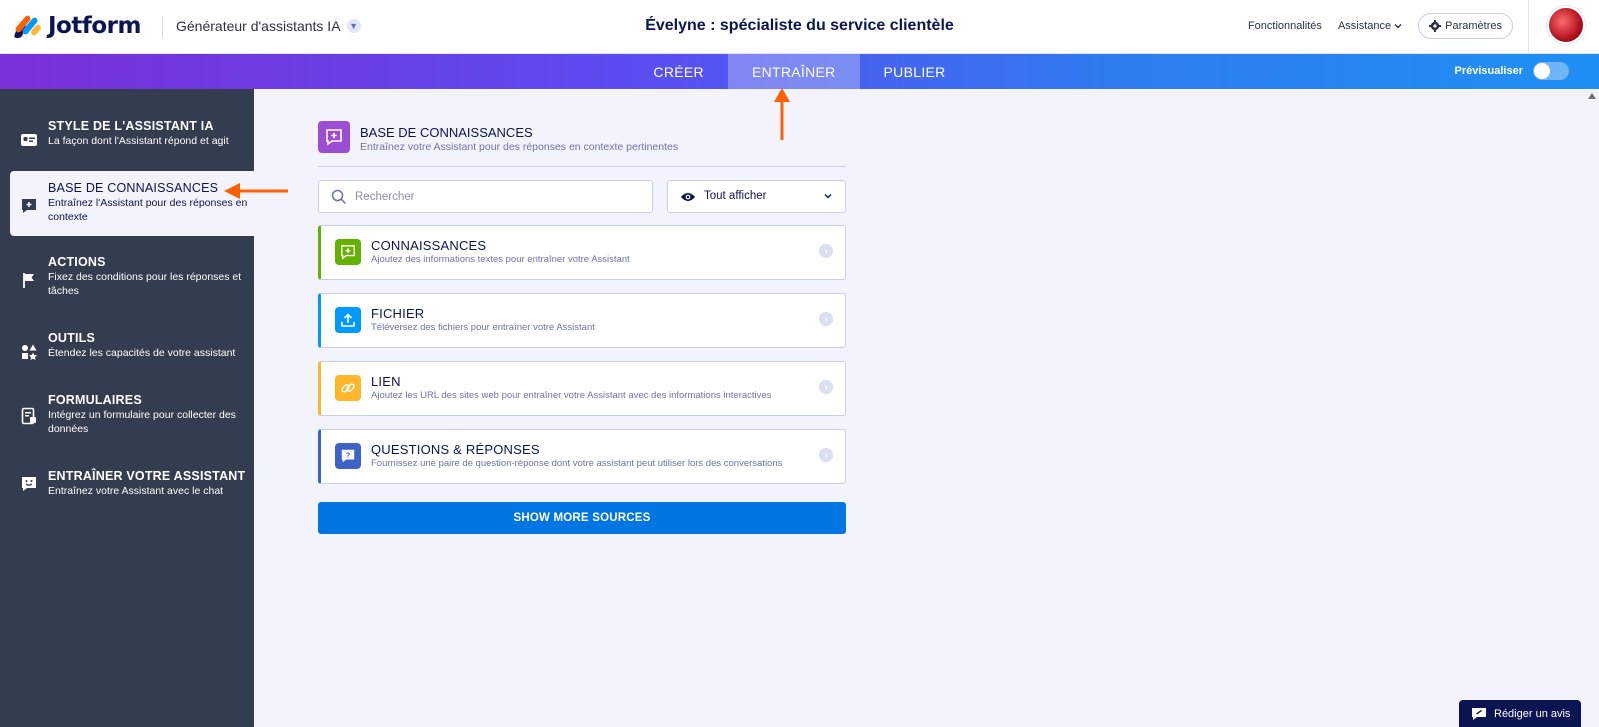 The width and height of the screenshot is (1599, 727). What do you see at coordinates (582, 518) in the screenshot?
I see `show-more-sources-button: SHOW MORE SOURCES` at bounding box center [582, 518].